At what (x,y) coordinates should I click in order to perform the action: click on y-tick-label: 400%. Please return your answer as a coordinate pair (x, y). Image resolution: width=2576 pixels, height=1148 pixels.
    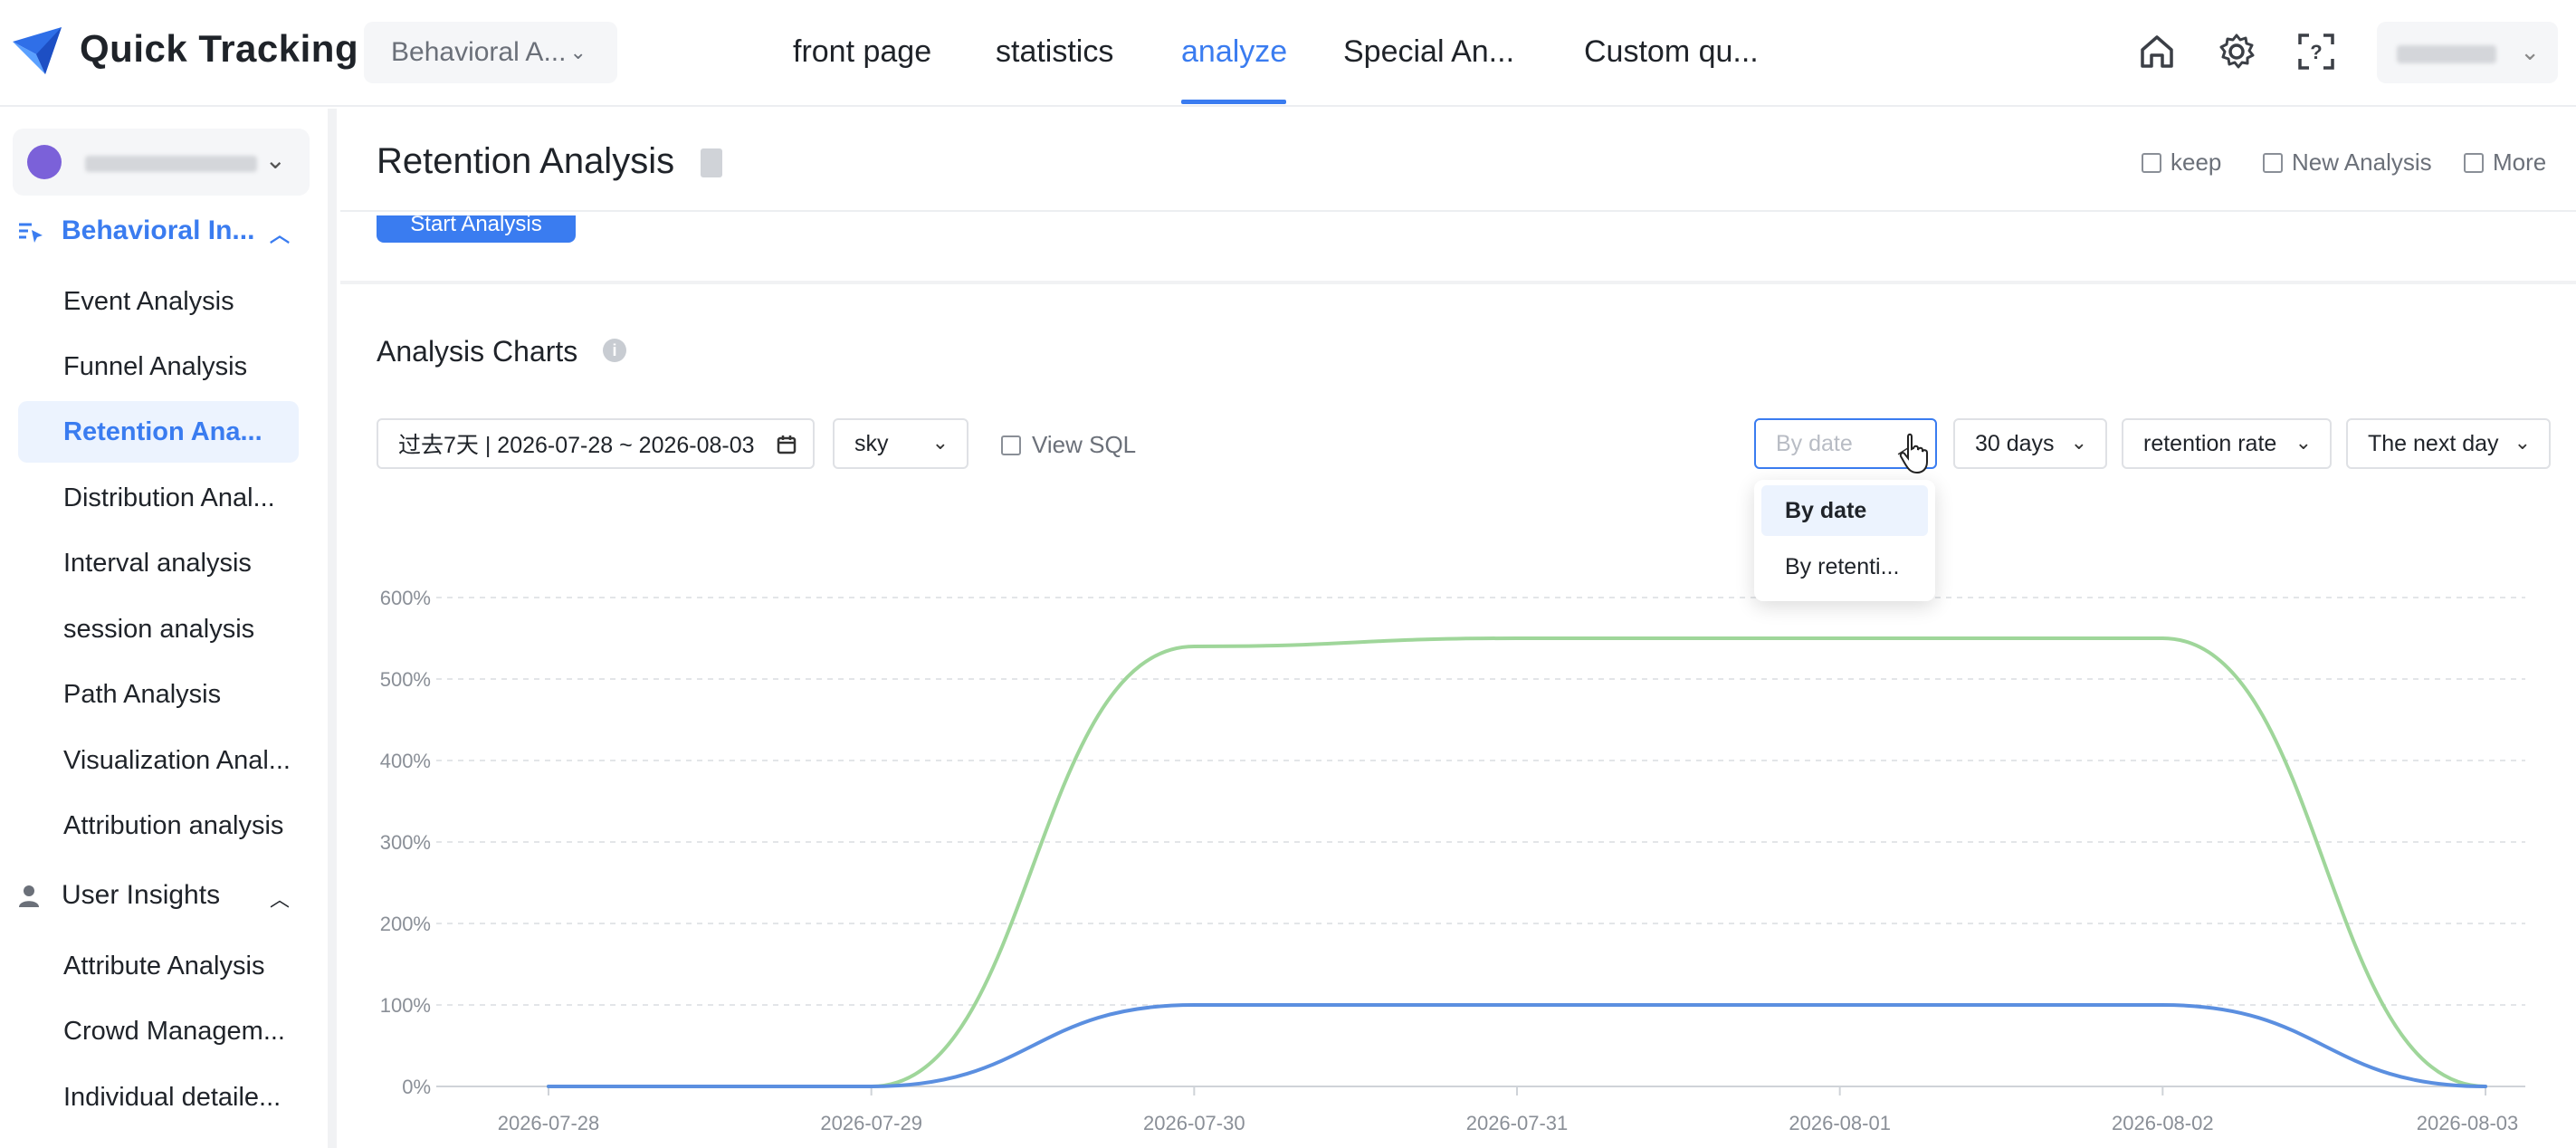
    Looking at the image, I should click on (406, 761).